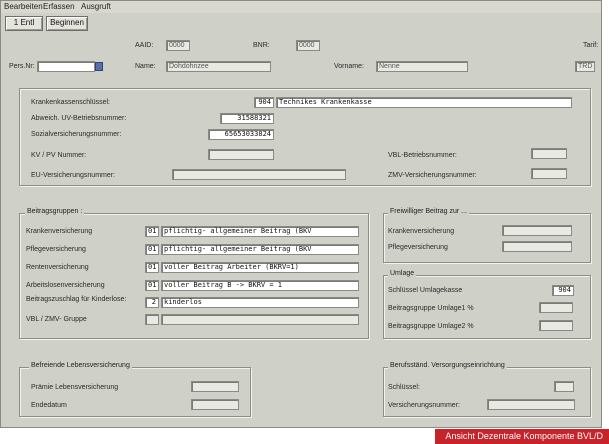 The height and width of the screenshot is (444, 609). I want to click on menu-bearbeiten: Bearbeiten, so click(23, 6).